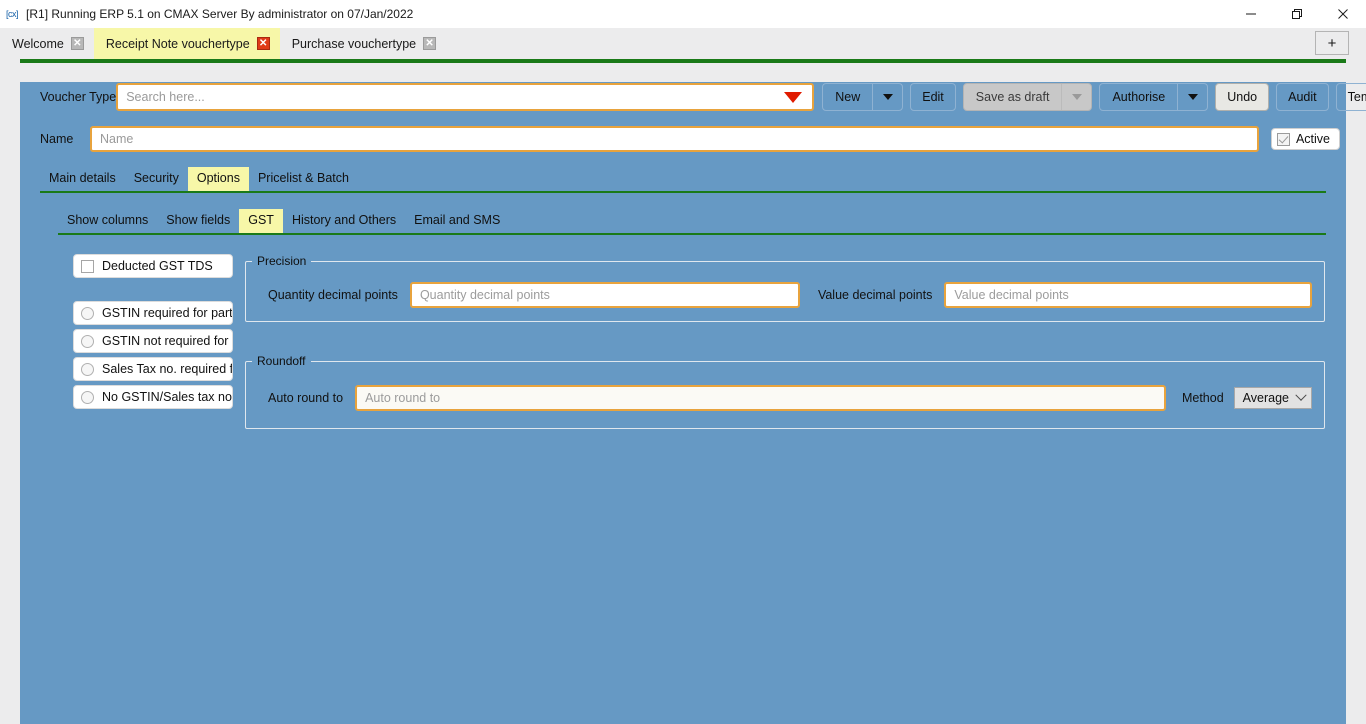 This screenshot has height=724, width=1366. What do you see at coordinates (1283, 139) in the screenshot?
I see `checkbox-check-icon` at bounding box center [1283, 139].